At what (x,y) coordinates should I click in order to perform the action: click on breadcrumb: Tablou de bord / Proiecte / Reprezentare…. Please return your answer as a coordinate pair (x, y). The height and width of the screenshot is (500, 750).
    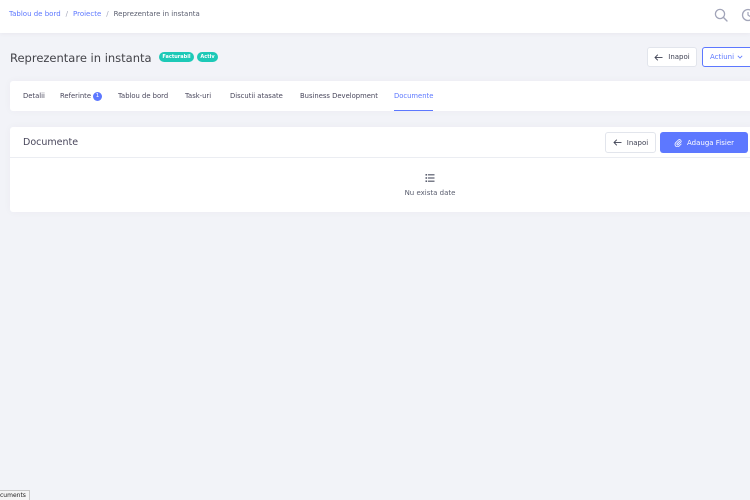
    Looking at the image, I should click on (104, 14).